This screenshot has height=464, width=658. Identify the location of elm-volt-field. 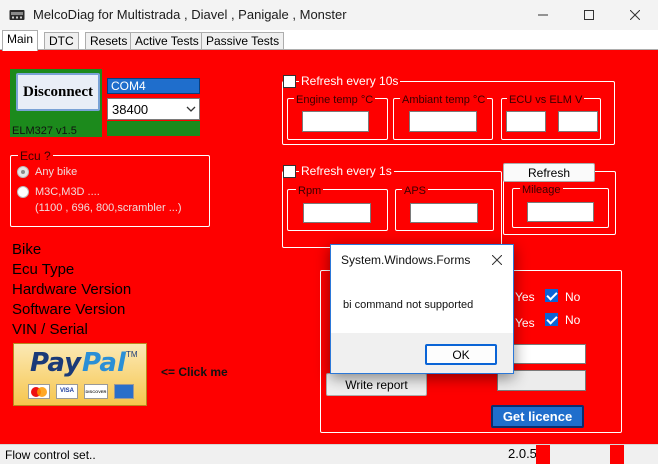
(578, 121).